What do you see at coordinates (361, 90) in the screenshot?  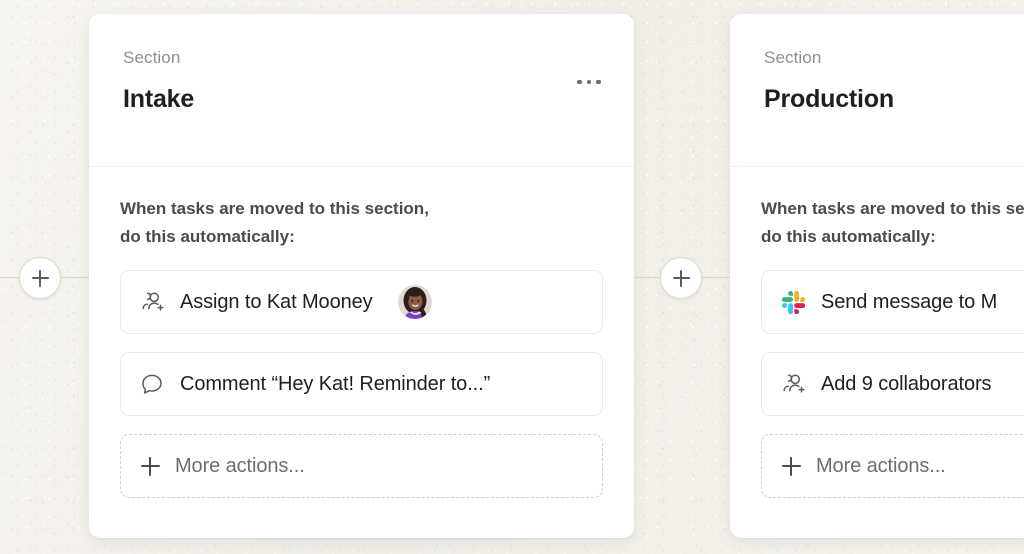 I see `section-header: Section Intake` at bounding box center [361, 90].